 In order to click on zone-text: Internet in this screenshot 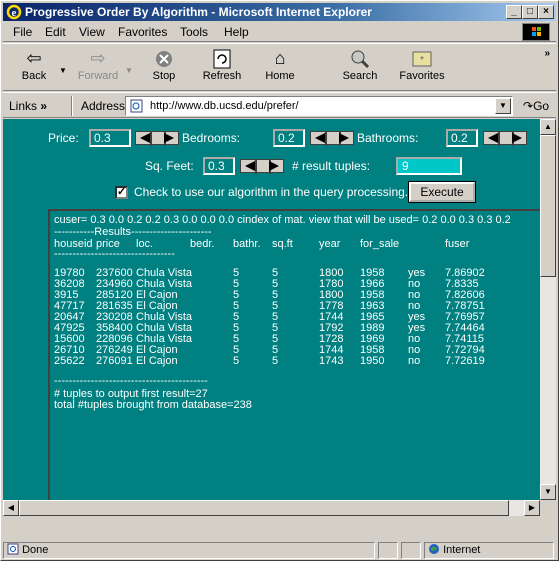, I will do `click(462, 550)`.